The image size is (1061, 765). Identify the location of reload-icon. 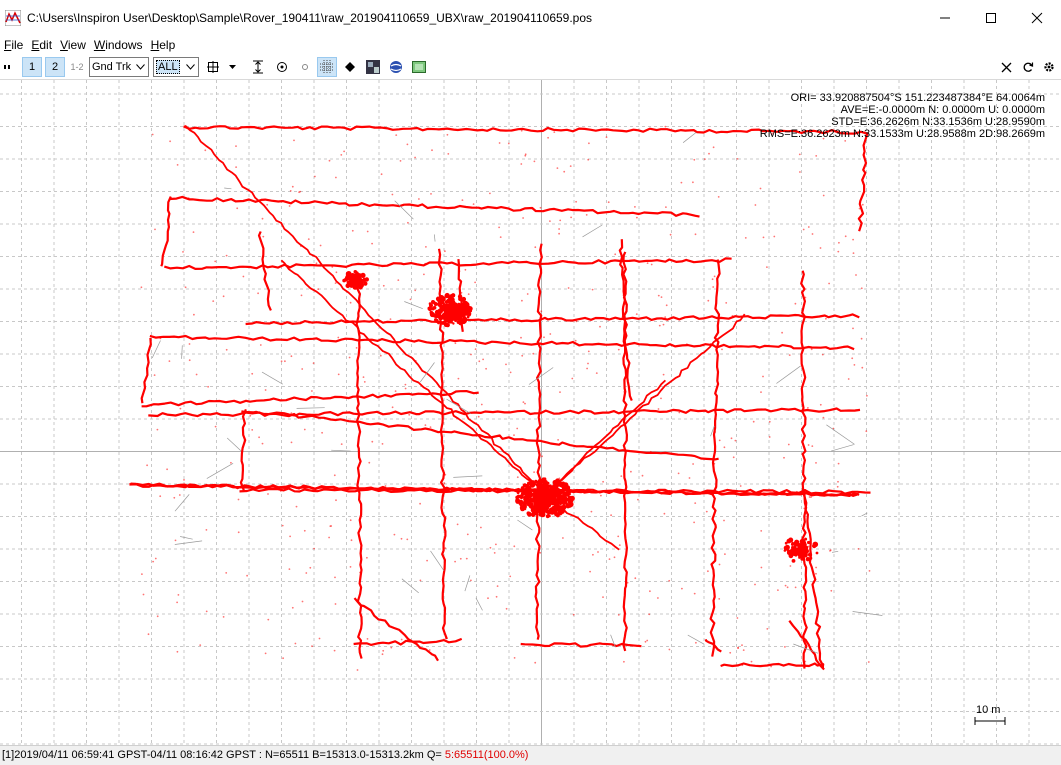
(1028, 67).